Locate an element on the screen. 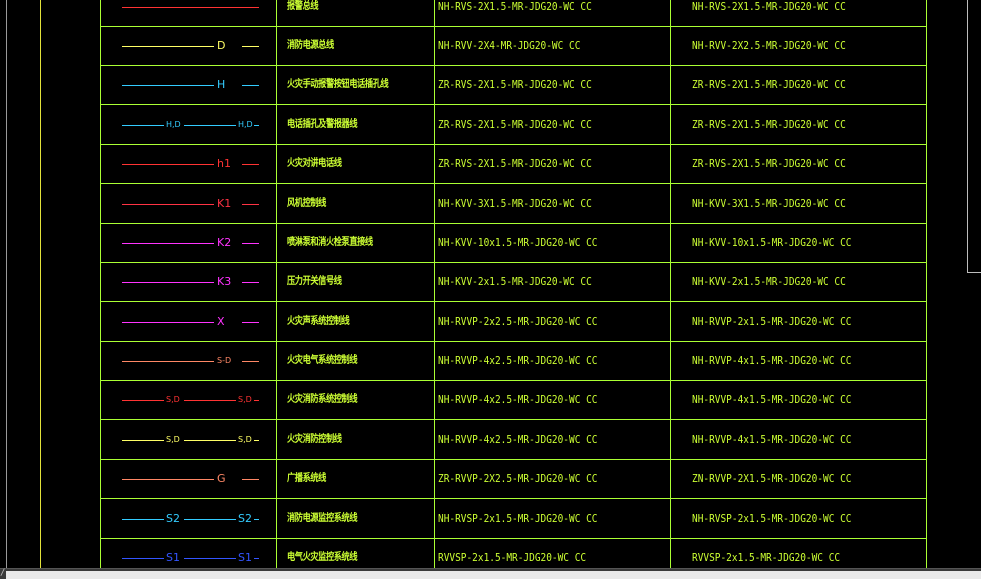  cable-spec-b: NH-RVVP-2x1.5-MR-JDG20-WC CC is located at coordinates (772, 321).